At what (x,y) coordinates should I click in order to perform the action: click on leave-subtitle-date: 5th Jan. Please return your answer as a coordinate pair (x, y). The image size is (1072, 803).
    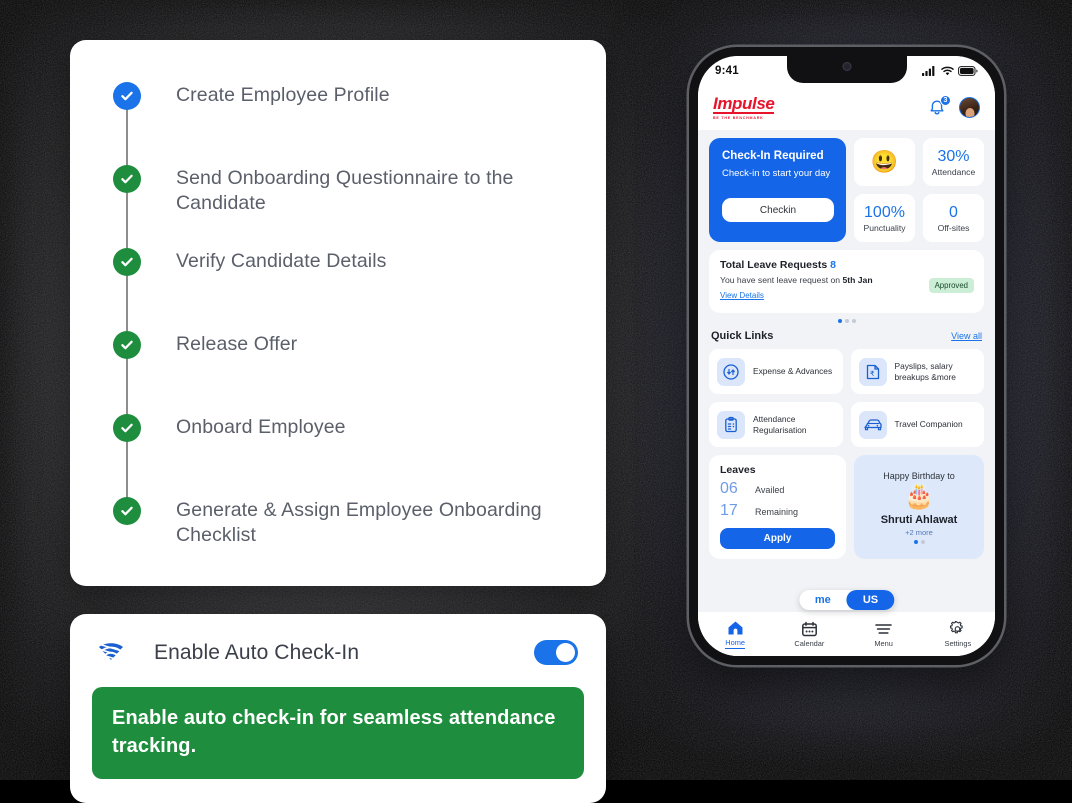
    Looking at the image, I should click on (857, 280).